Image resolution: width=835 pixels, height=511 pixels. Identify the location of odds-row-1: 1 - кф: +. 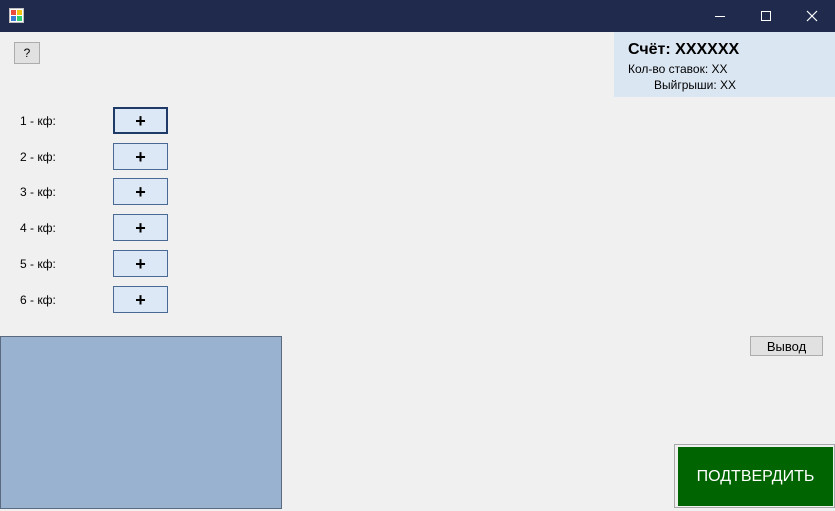
(90, 121).